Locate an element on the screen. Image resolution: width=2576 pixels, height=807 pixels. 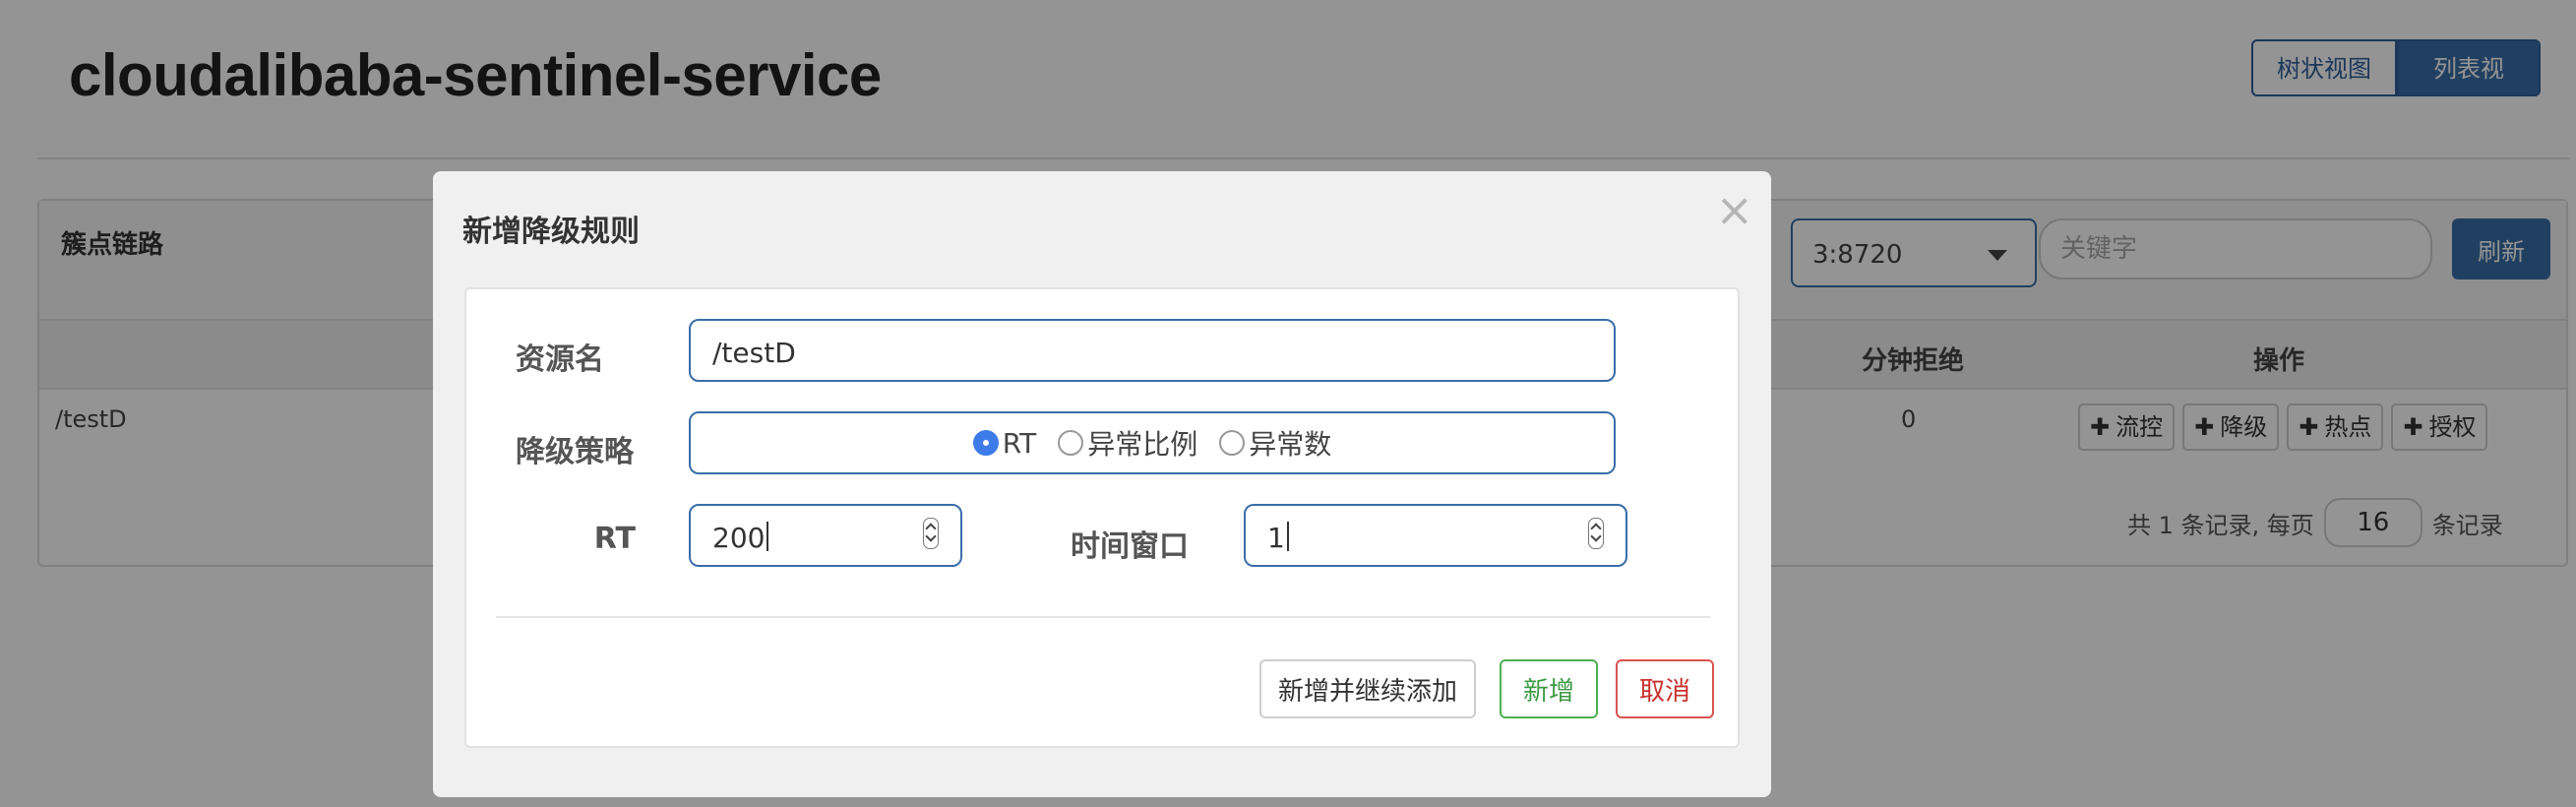
resource-name-value: /testD is located at coordinates (754, 353).